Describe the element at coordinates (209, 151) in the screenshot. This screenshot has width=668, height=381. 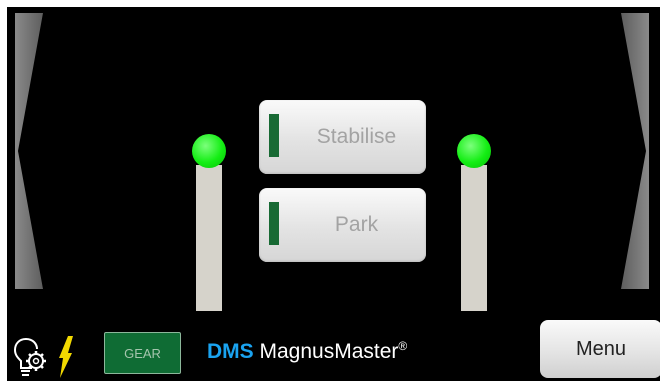
I see `left-status-light` at that location.